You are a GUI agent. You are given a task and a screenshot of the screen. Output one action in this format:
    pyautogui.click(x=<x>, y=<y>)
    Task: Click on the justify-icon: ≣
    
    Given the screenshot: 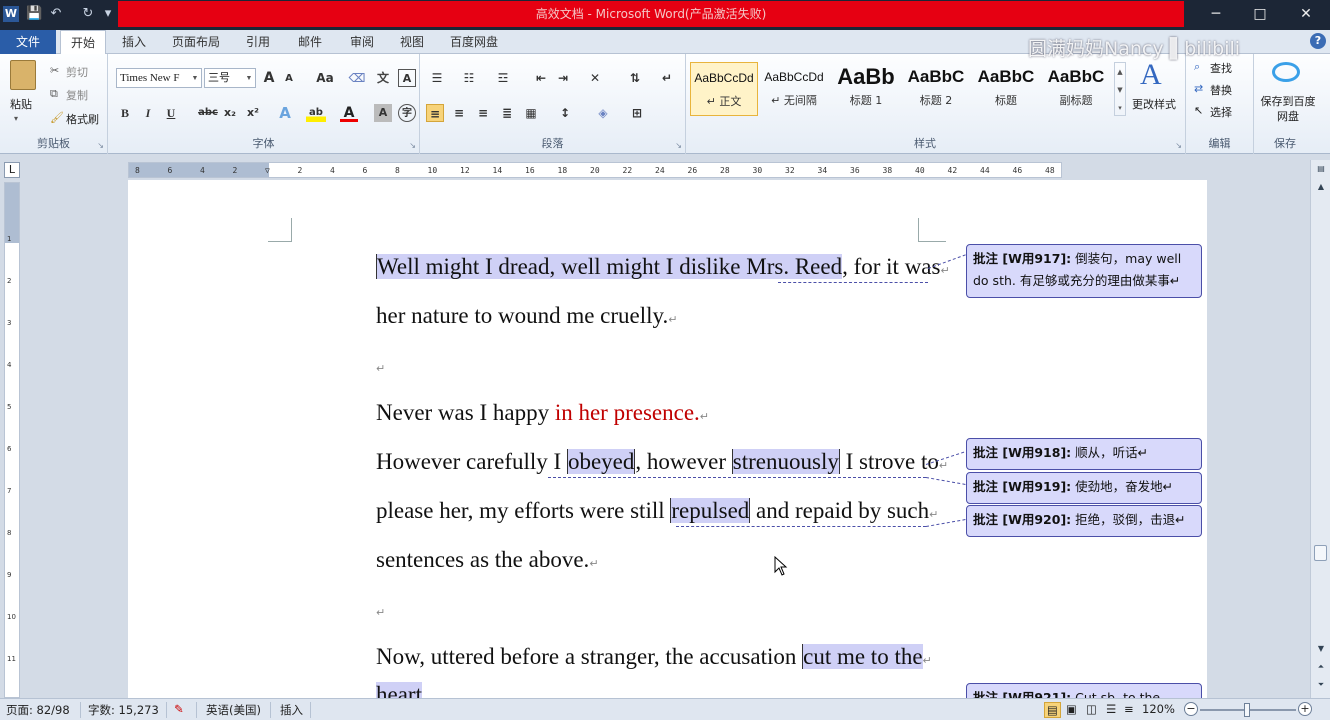 What is the action you would take?
    pyautogui.click(x=507, y=113)
    